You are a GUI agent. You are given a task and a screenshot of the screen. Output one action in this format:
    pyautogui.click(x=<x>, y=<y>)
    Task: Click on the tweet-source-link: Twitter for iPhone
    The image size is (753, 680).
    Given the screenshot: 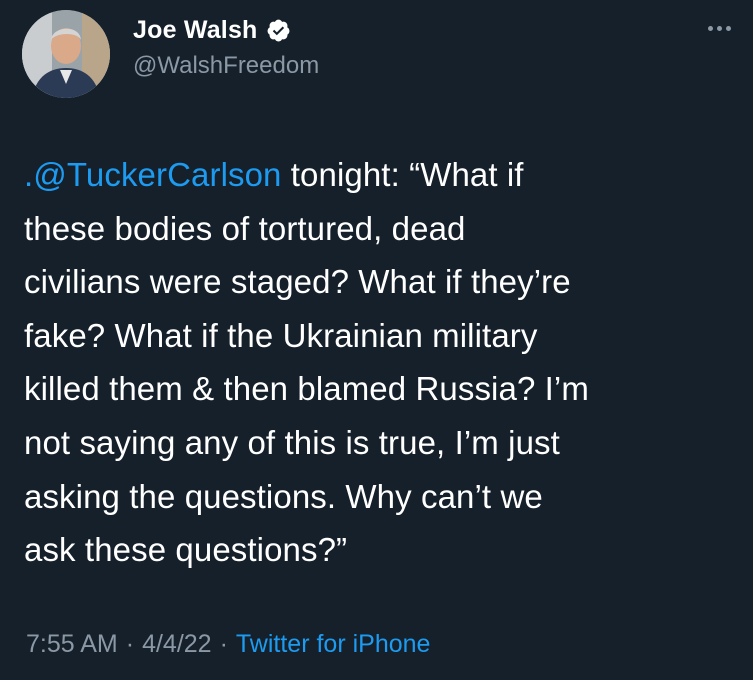 What is the action you would take?
    pyautogui.click(x=333, y=644)
    